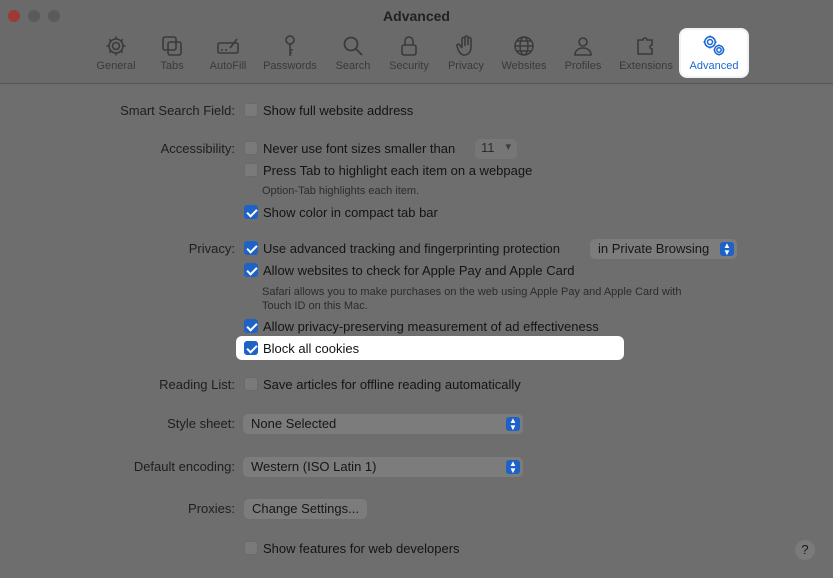 Image resolution: width=833 pixels, height=578 pixels. I want to click on block-cookies-option: Block all cookies, so click(301, 348).